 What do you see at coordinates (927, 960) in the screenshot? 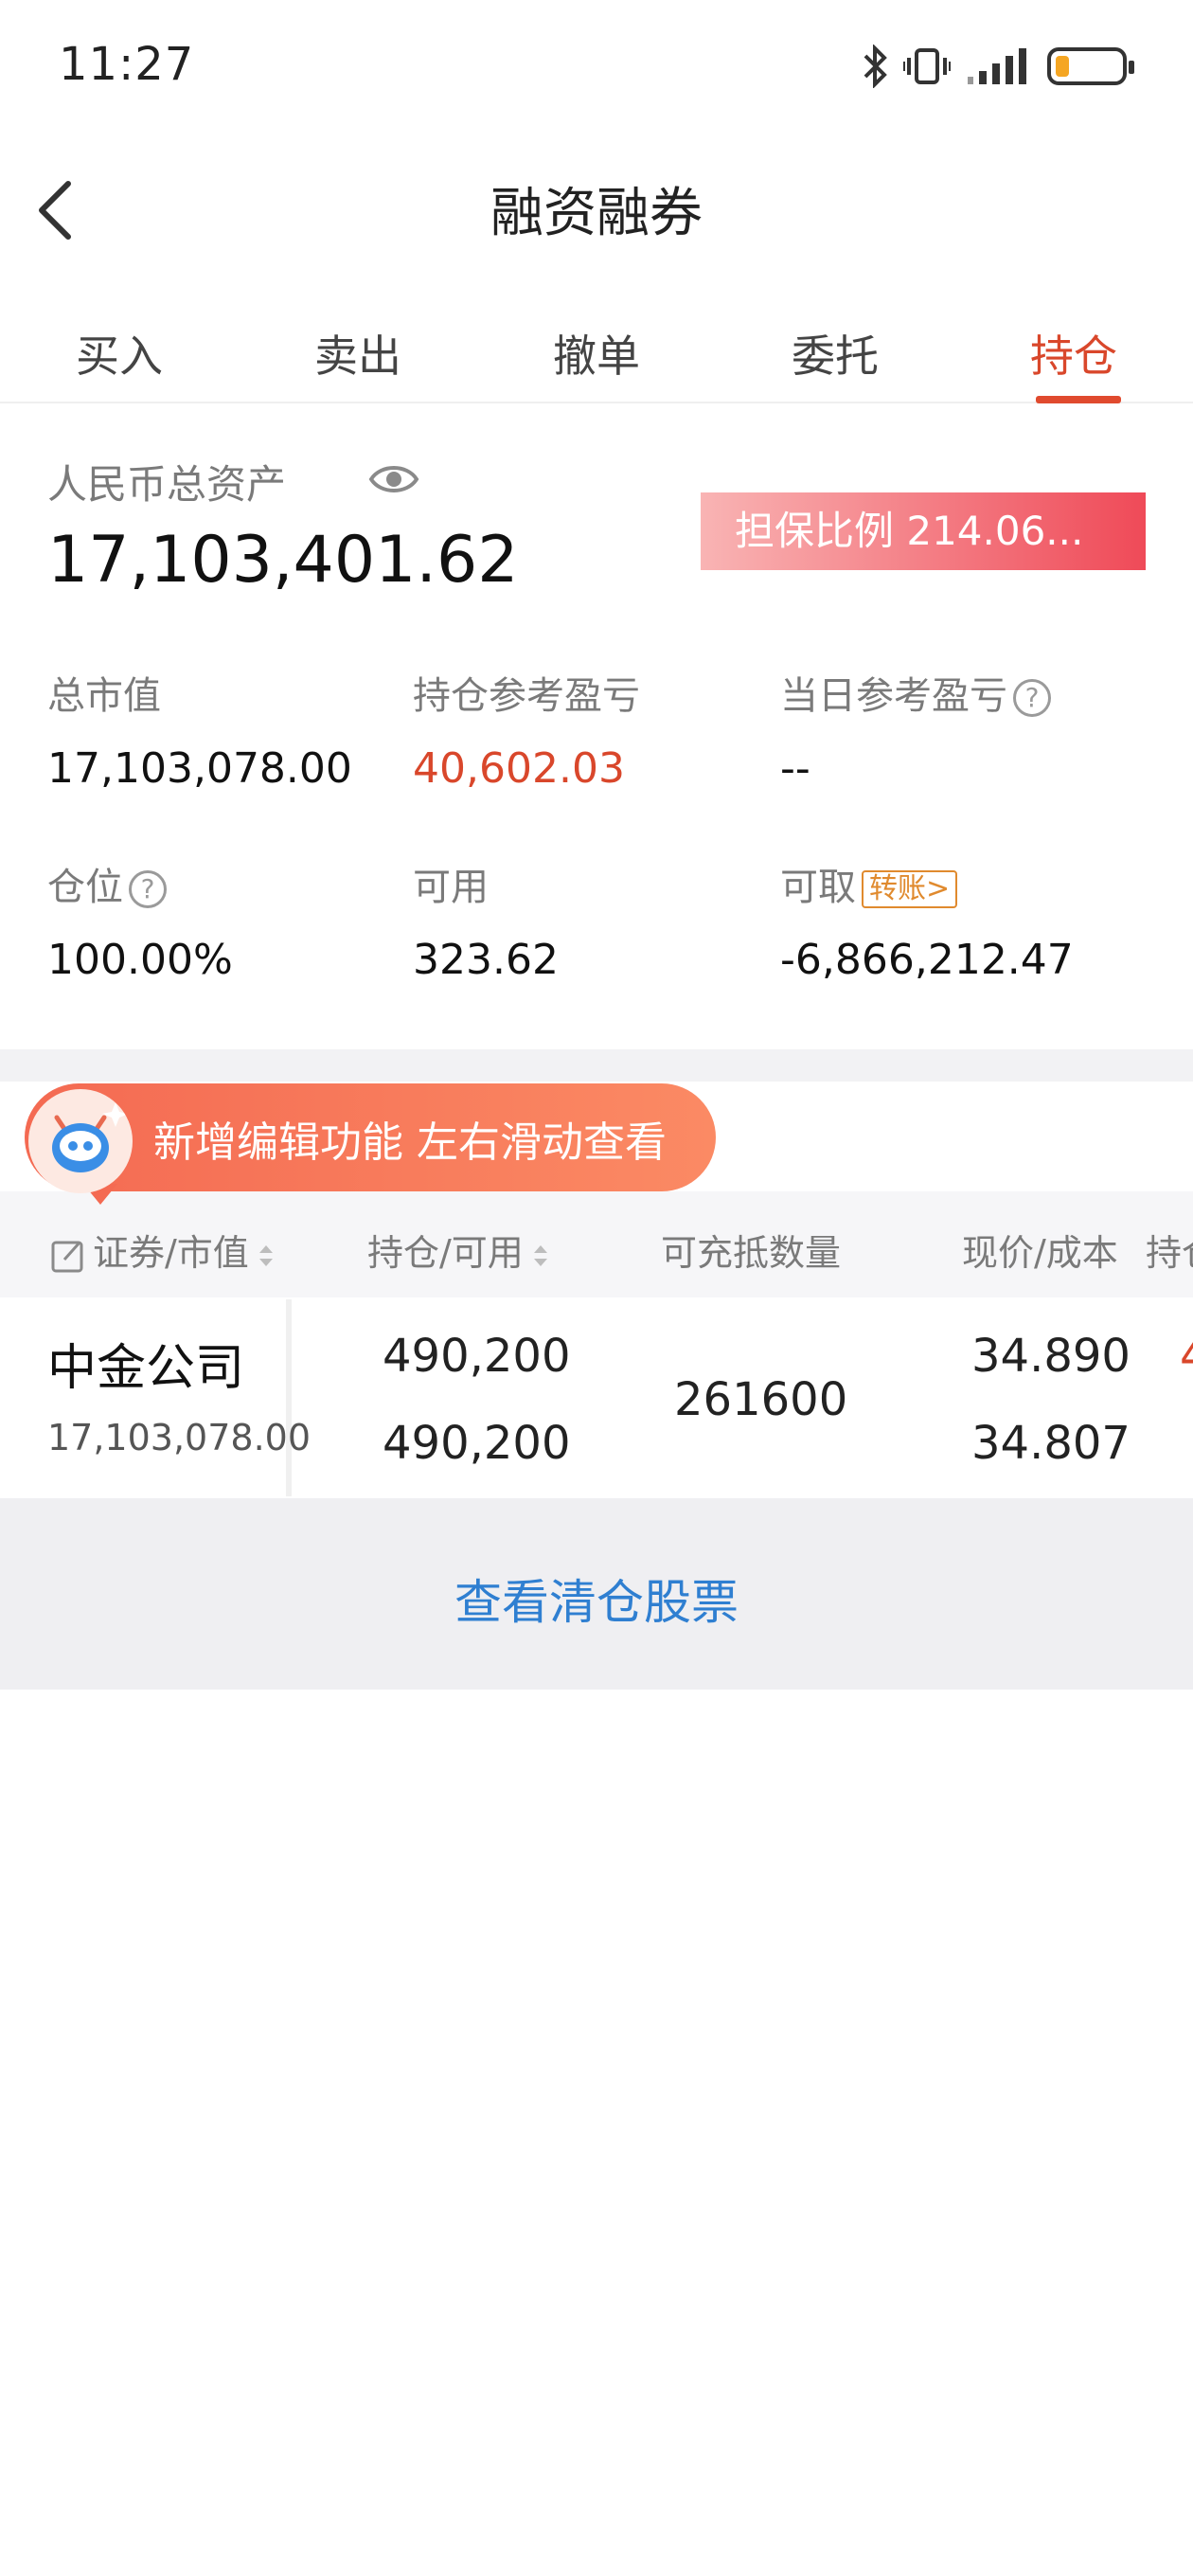
I see `withdrawable-value: -6,866,212.47` at bounding box center [927, 960].